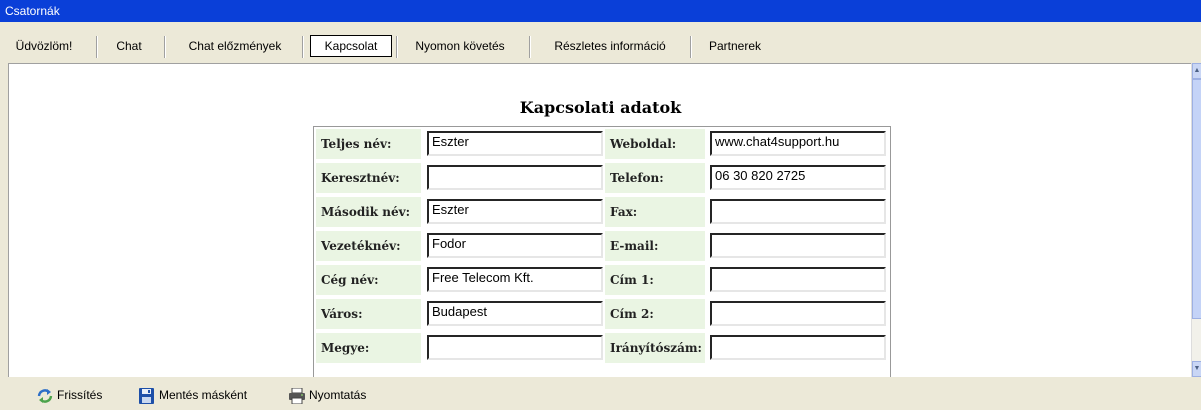  What do you see at coordinates (515, 313) in the screenshot?
I see `city-field: Budapest` at bounding box center [515, 313].